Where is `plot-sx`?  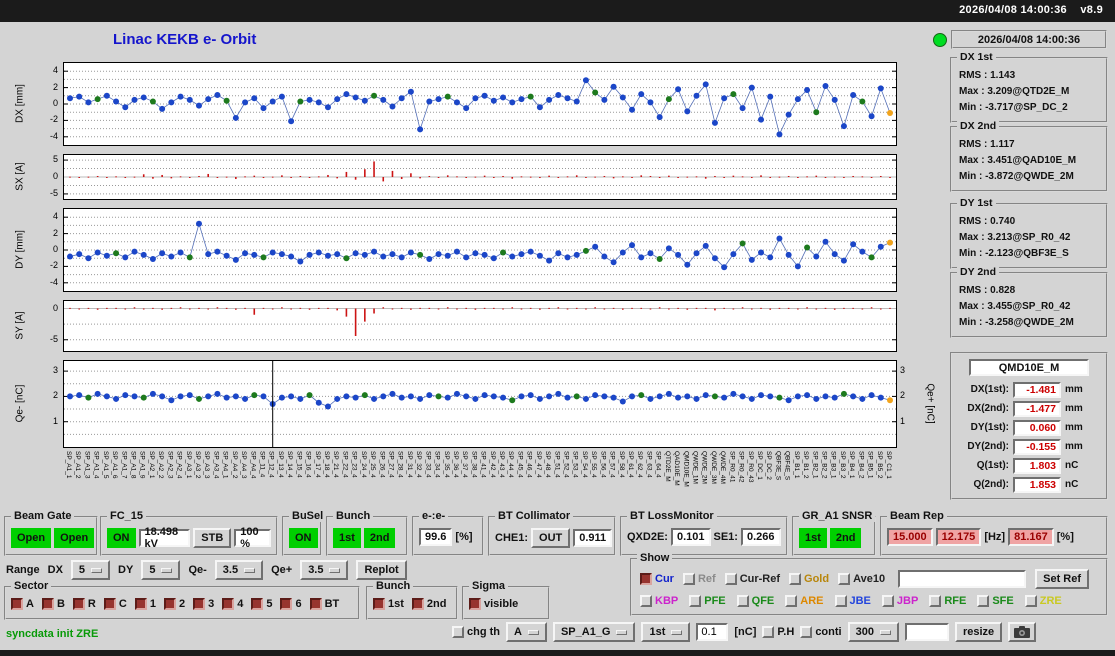
plot-sx is located at coordinates (480, 177).